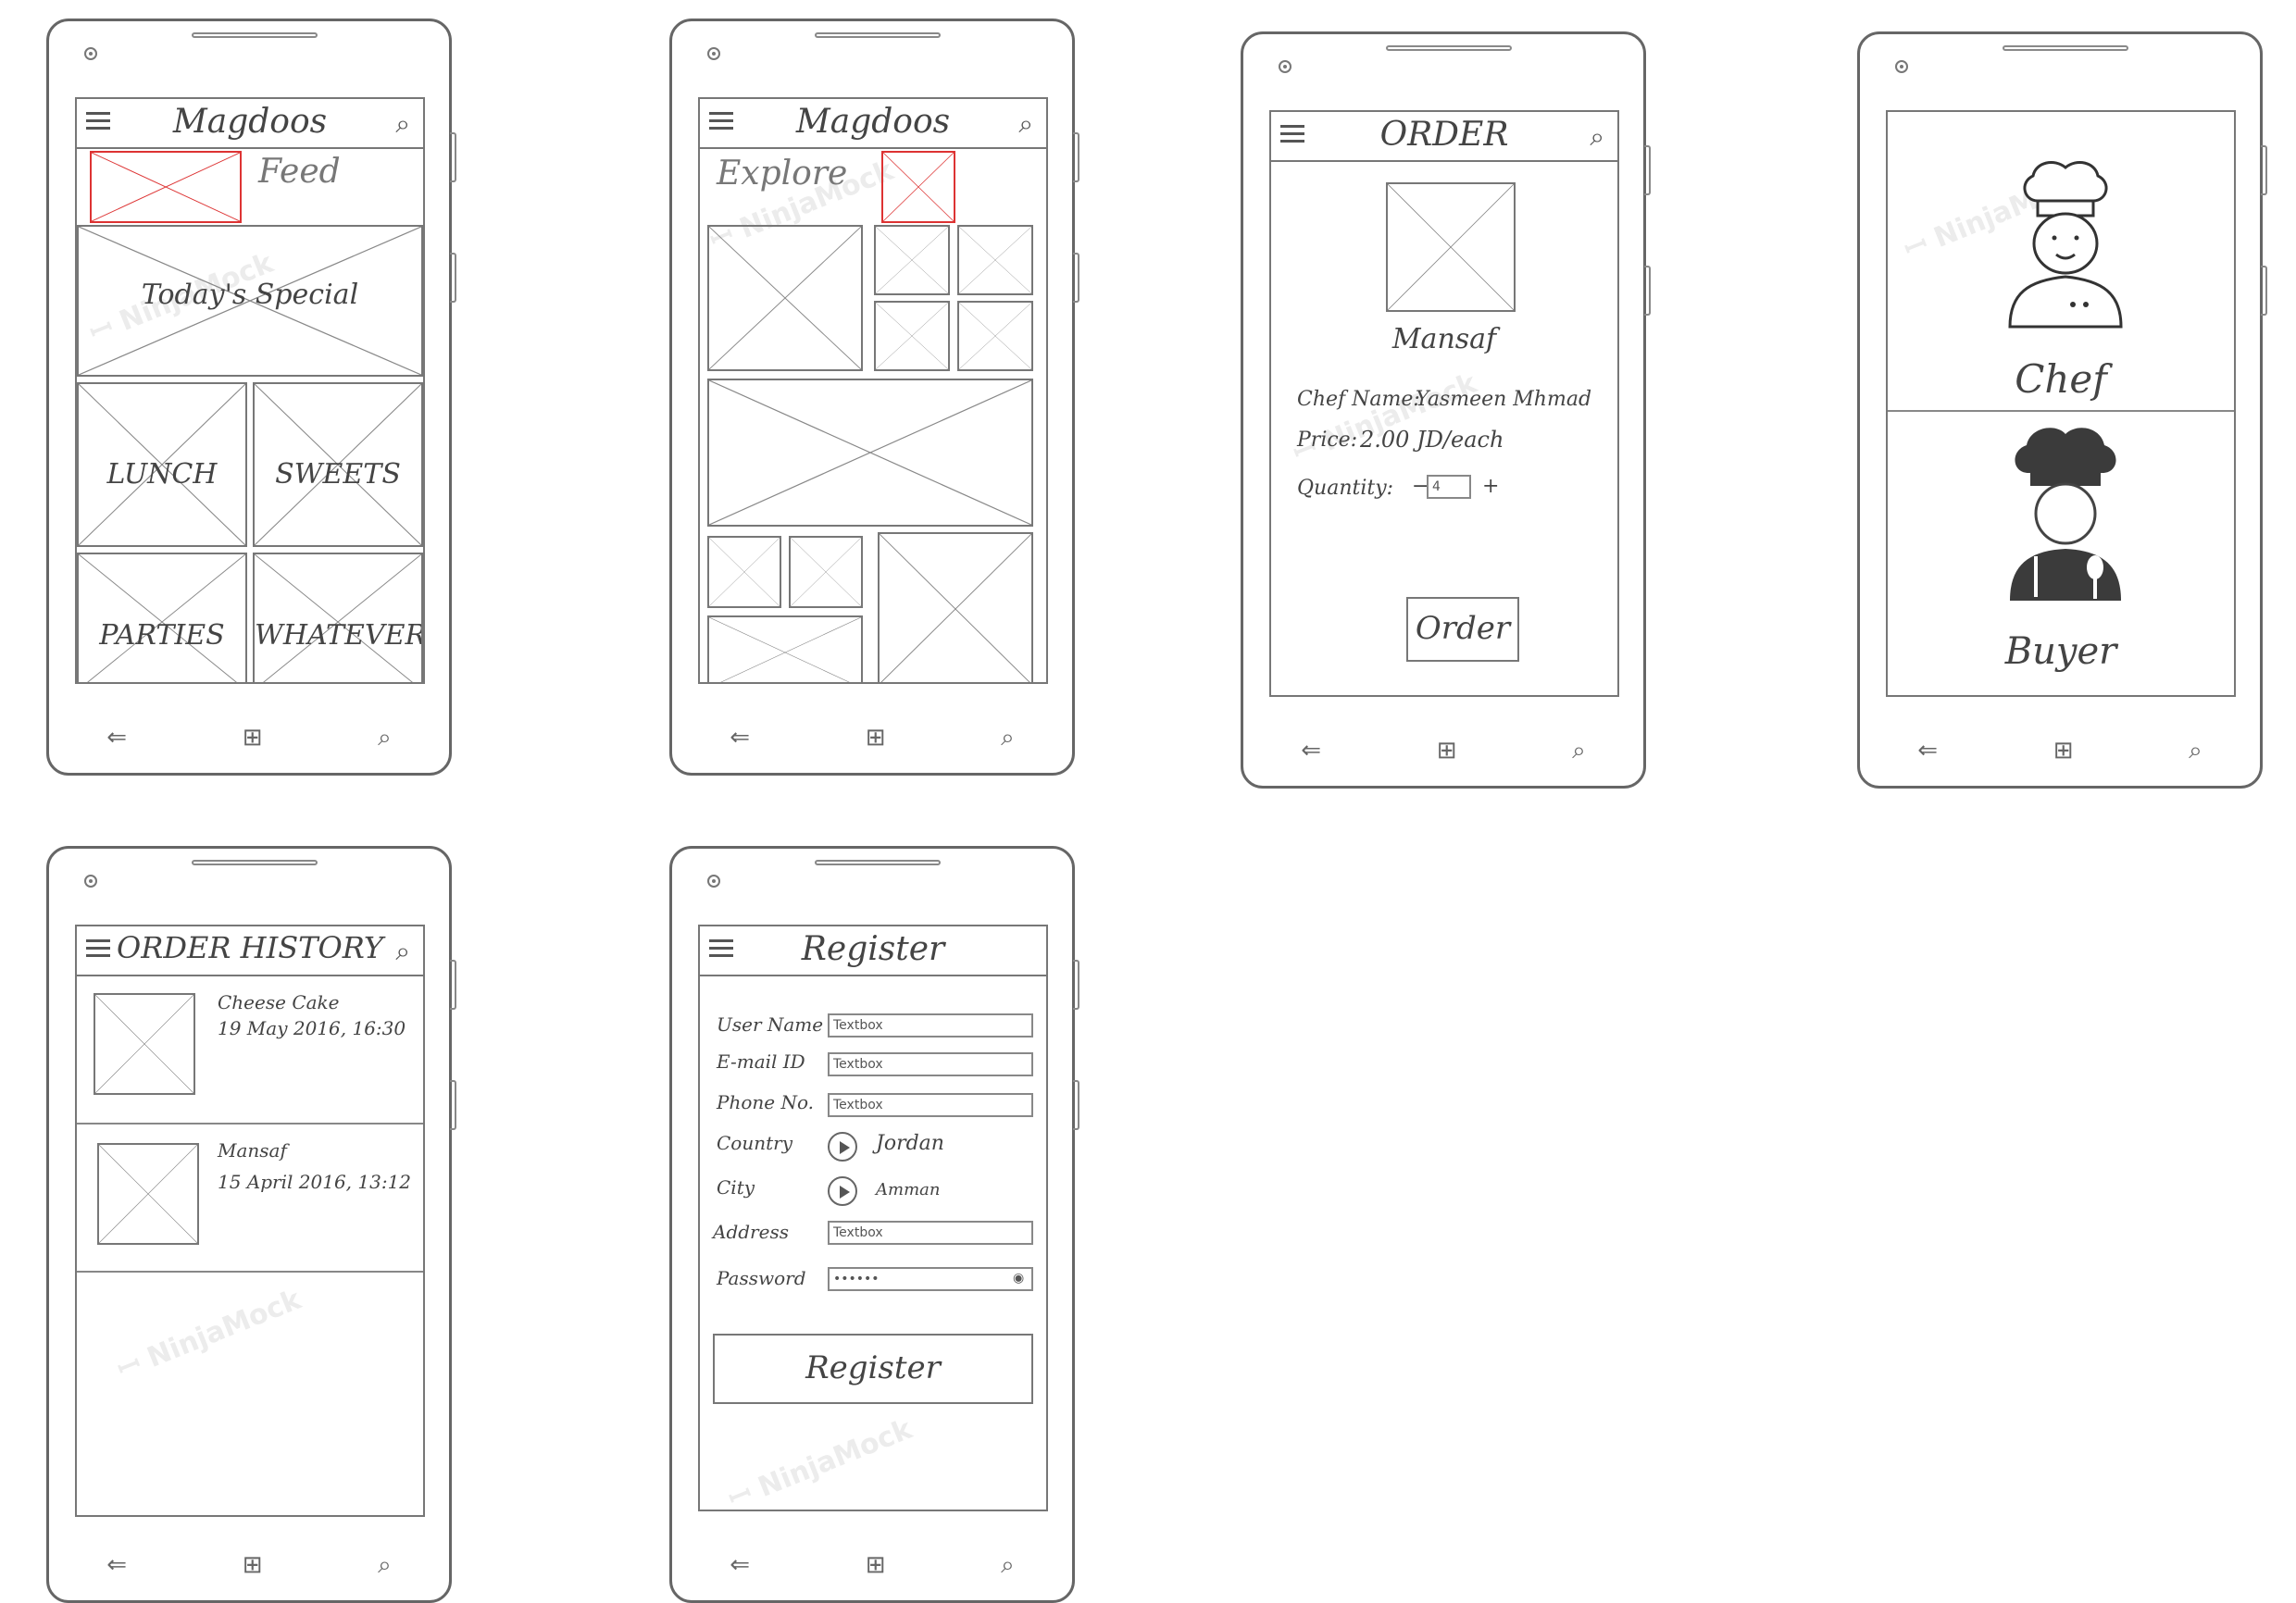 The width and height of the screenshot is (2296, 1603). I want to click on show-password-icon: ◉, so click(1019, 1278).